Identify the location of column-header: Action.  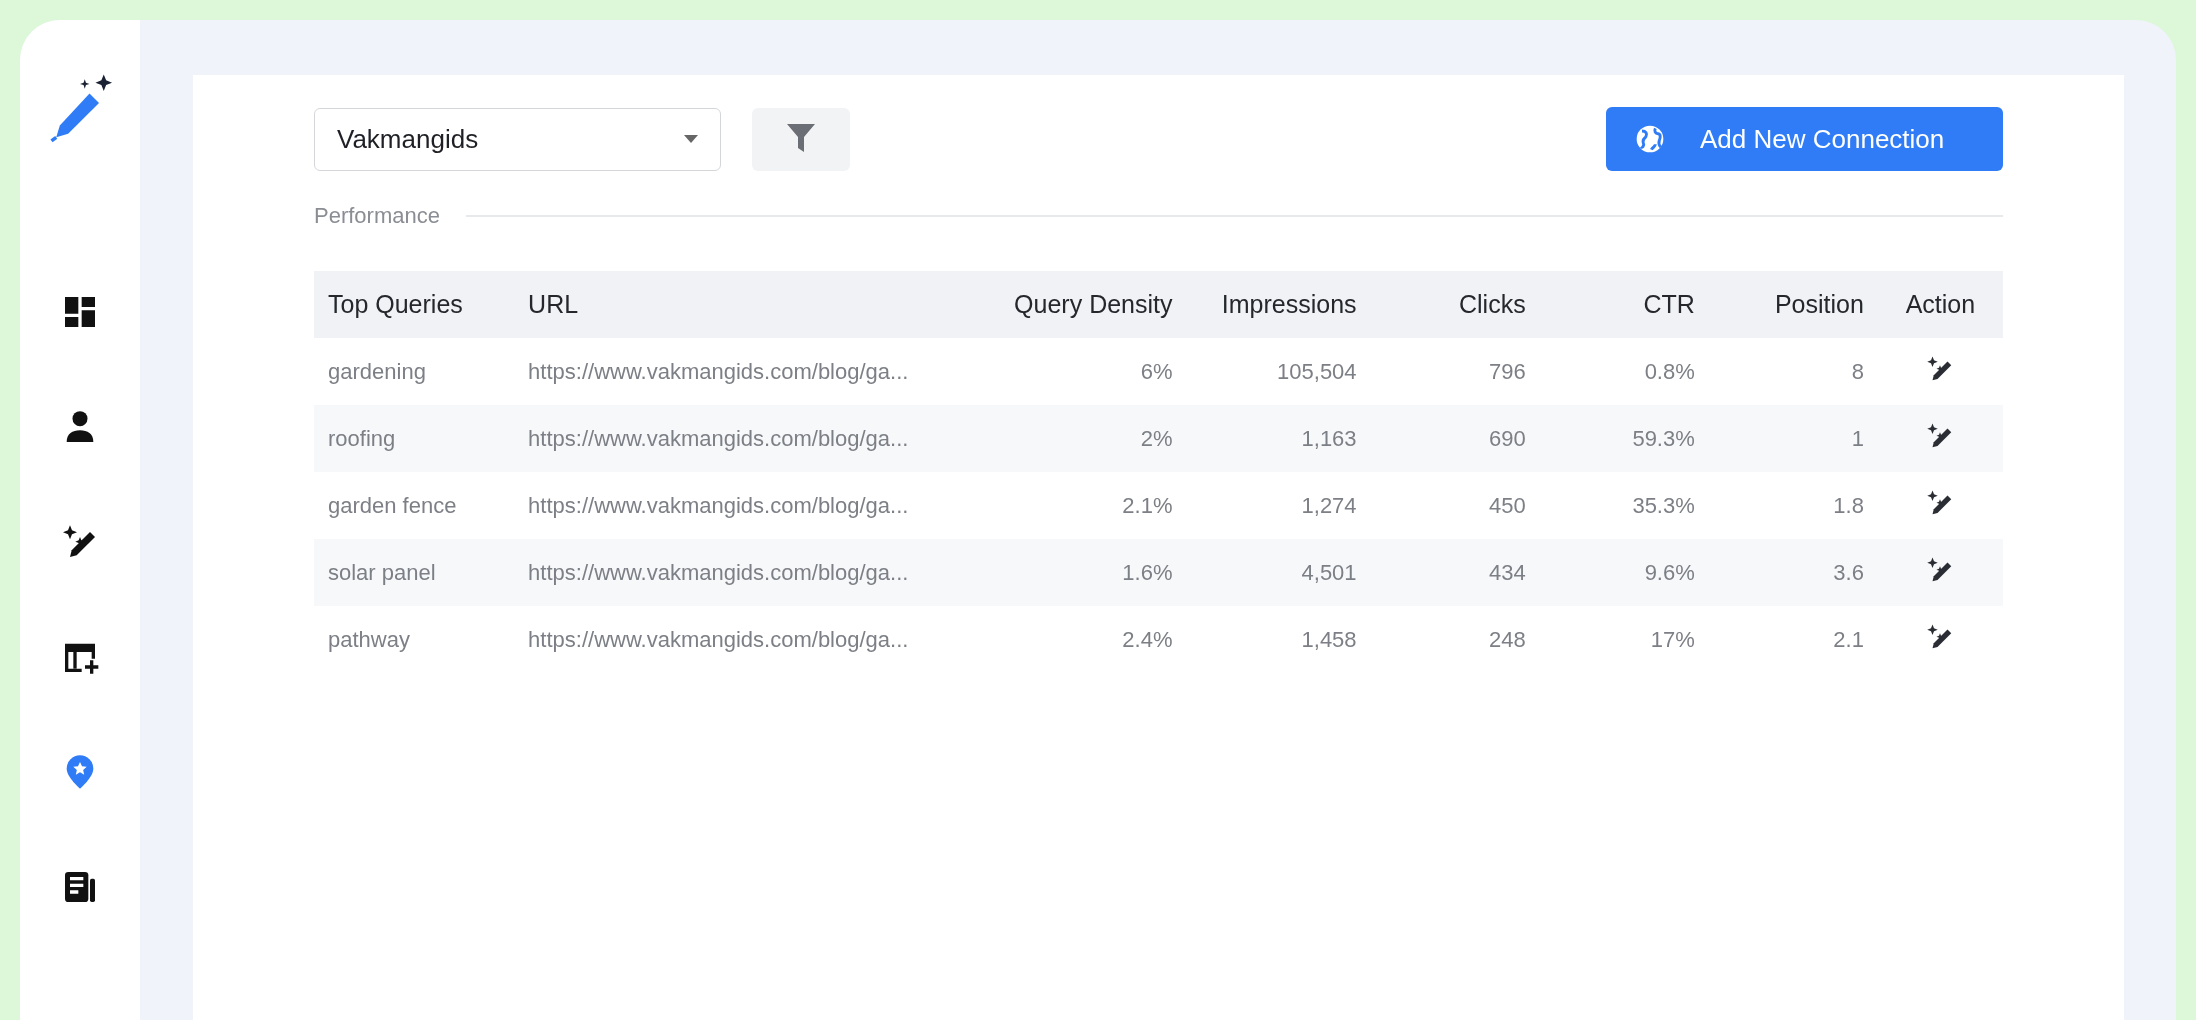
(1940, 304).